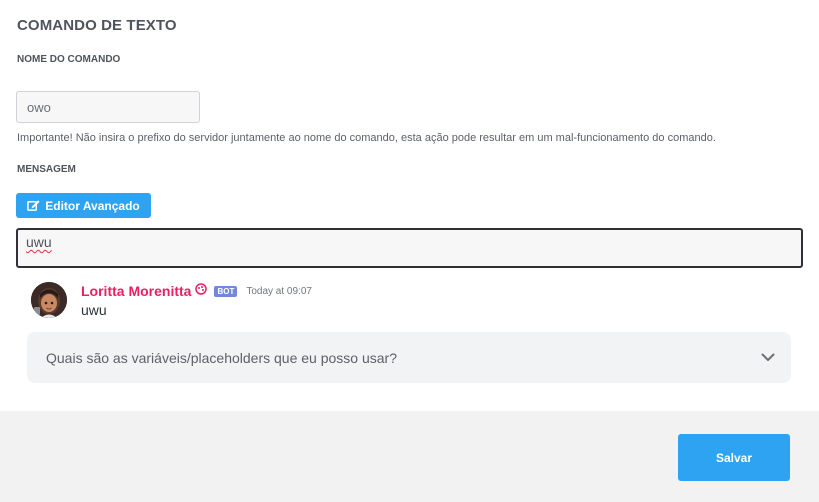 The image size is (819, 502). What do you see at coordinates (768, 358) in the screenshot?
I see `chevron-down-icon` at bounding box center [768, 358].